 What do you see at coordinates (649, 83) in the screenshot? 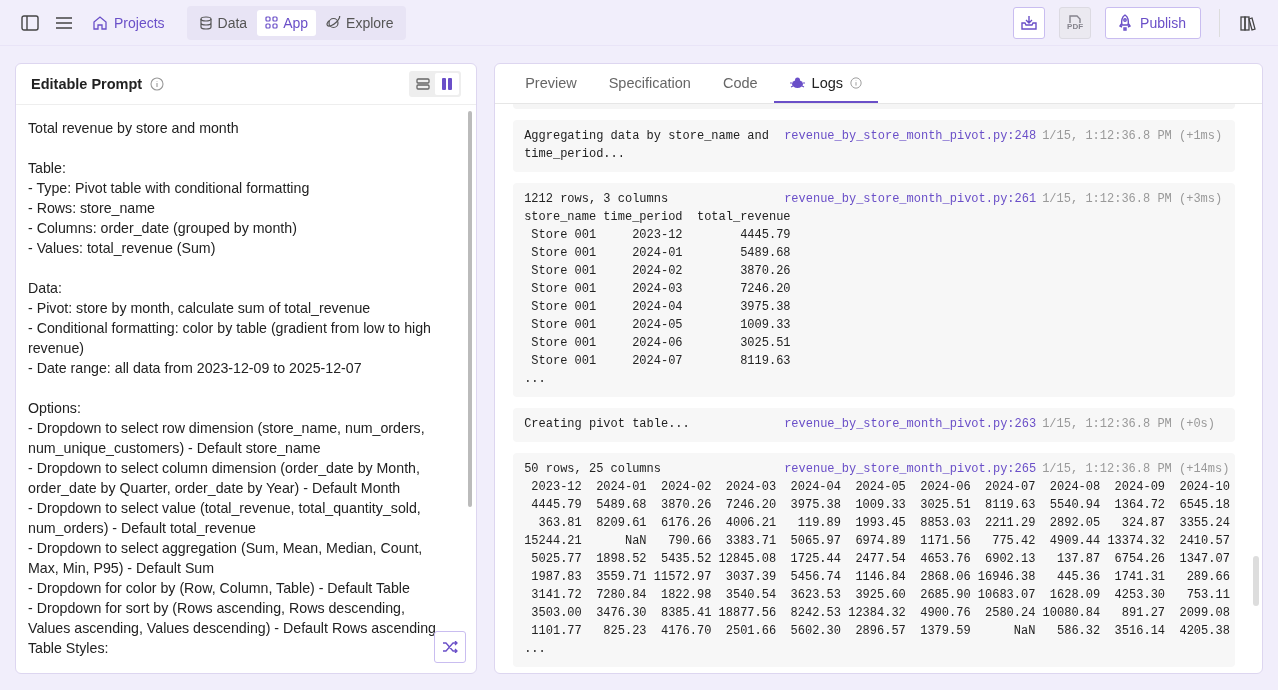
I see `output-tab: Specification` at bounding box center [649, 83].